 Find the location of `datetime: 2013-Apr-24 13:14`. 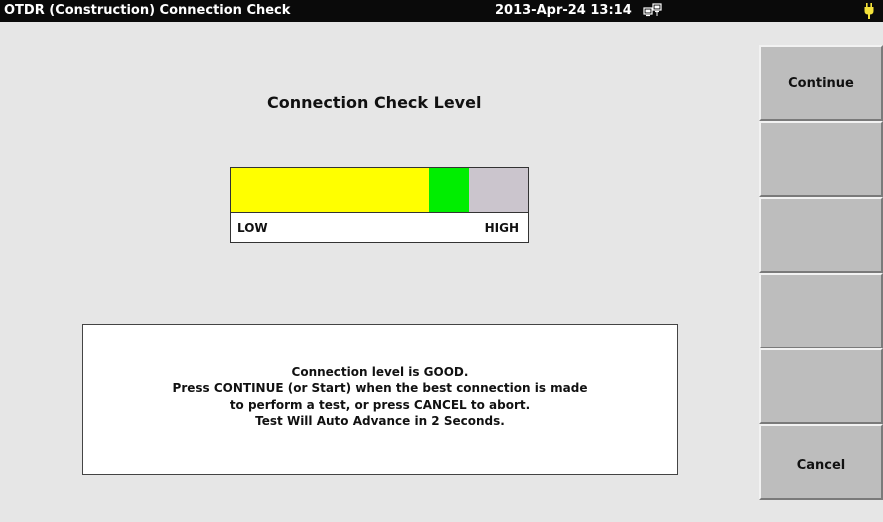

datetime: 2013-Apr-24 13:14 is located at coordinates (563, 10).